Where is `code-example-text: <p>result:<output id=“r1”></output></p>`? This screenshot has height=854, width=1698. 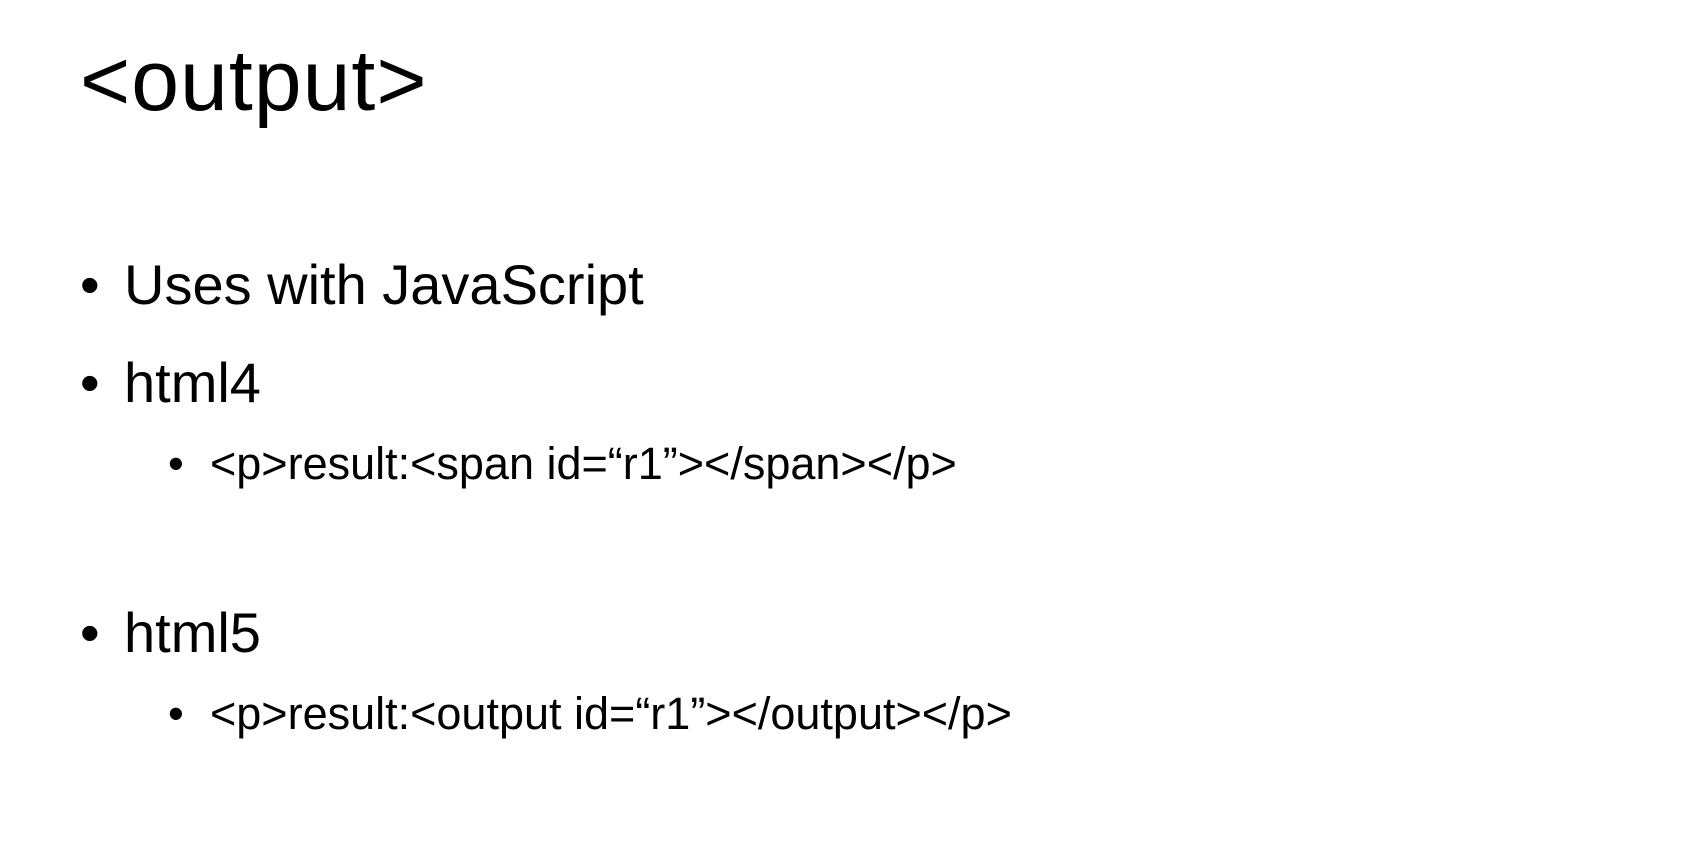
code-example-text: <p>result:<output id=“r1”></output></p> is located at coordinates (611, 713).